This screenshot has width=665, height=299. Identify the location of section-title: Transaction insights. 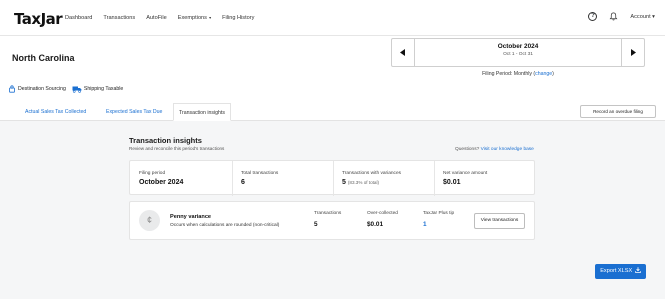
(165, 140).